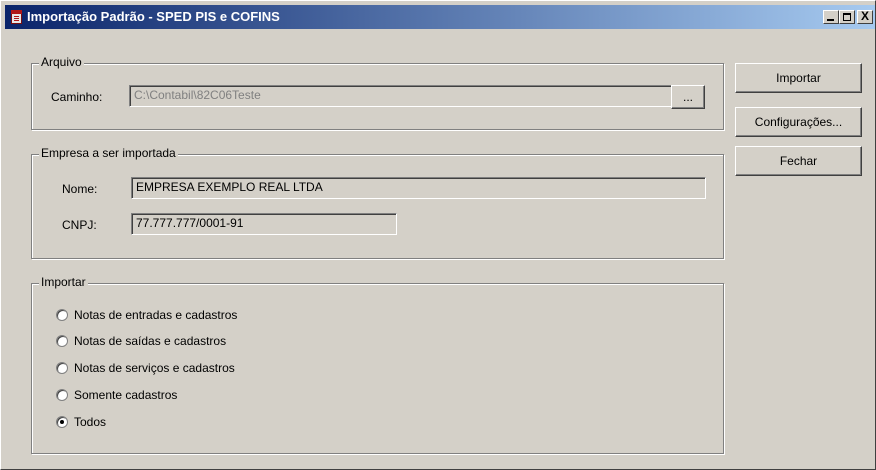 The image size is (876, 470). What do you see at coordinates (79, 225) in the screenshot?
I see `cnpj-label: CNPJ:` at bounding box center [79, 225].